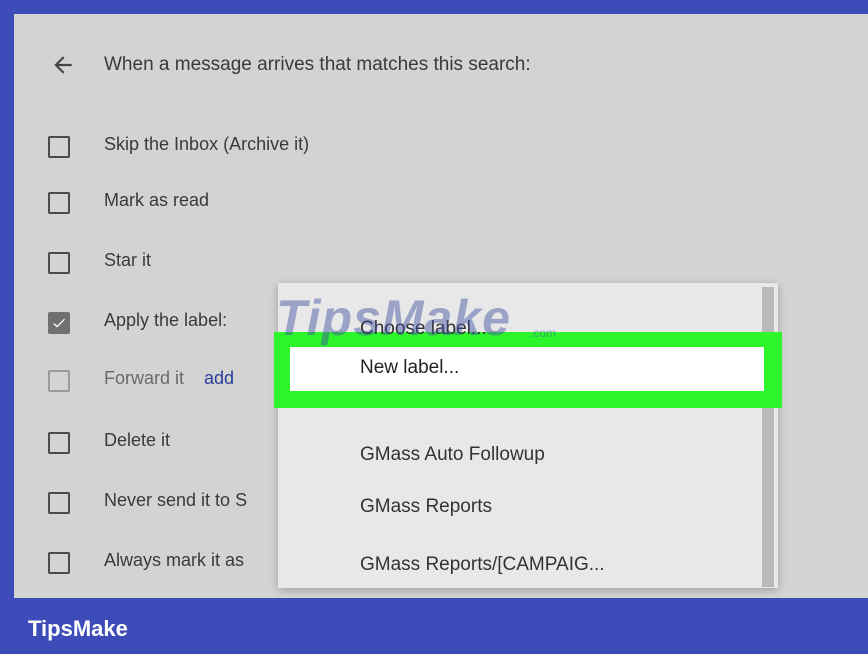 The image size is (868, 654). Describe the element at coordinates (59, 443) in the screenshot. I see `delete-it-checkbox` at that location.